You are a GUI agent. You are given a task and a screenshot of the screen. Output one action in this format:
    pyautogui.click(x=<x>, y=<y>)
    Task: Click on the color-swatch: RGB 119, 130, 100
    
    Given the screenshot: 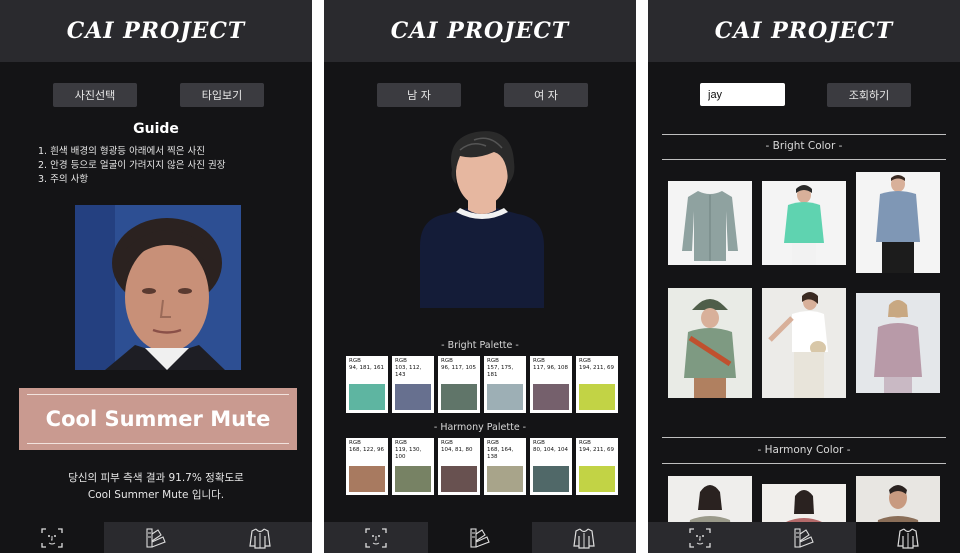 What is the action you would take?
    pyautogui.click(x=413, y=466)
    